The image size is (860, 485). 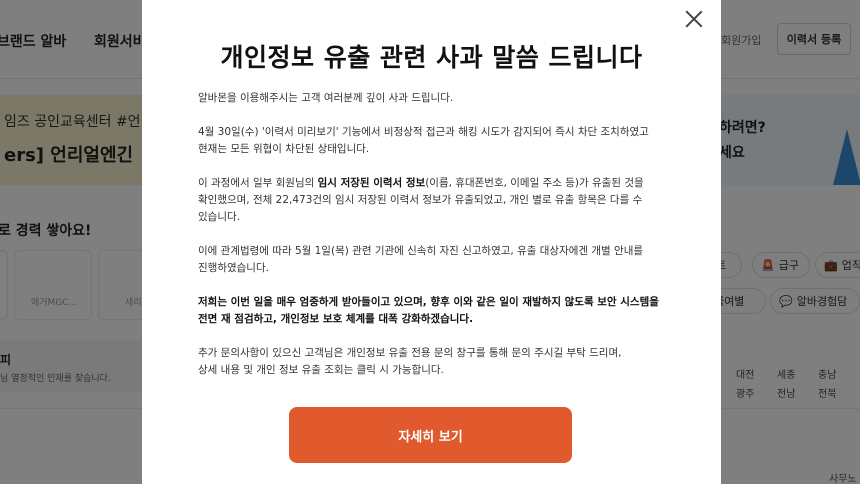 I want to click on p3-line3: 있습니다., so click(x=219, y=217).